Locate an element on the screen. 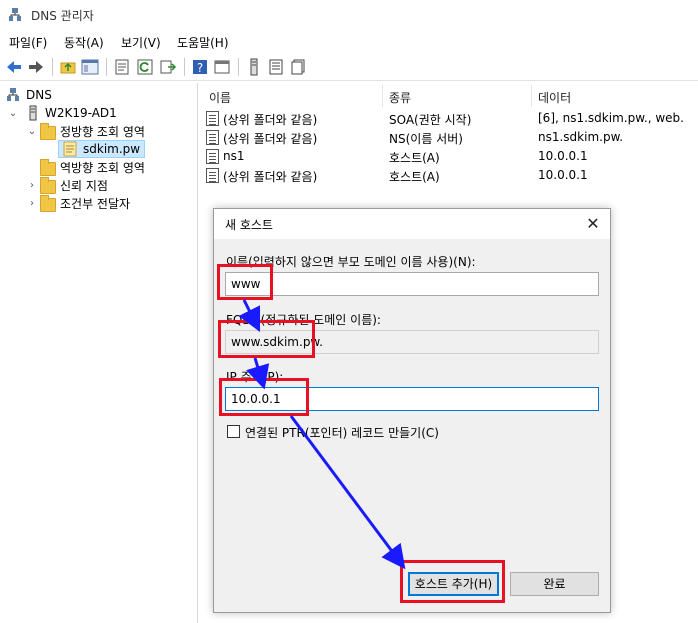 This screenshot has height=623, width=698. annotation-arrows is located at coordinates (322, 434).